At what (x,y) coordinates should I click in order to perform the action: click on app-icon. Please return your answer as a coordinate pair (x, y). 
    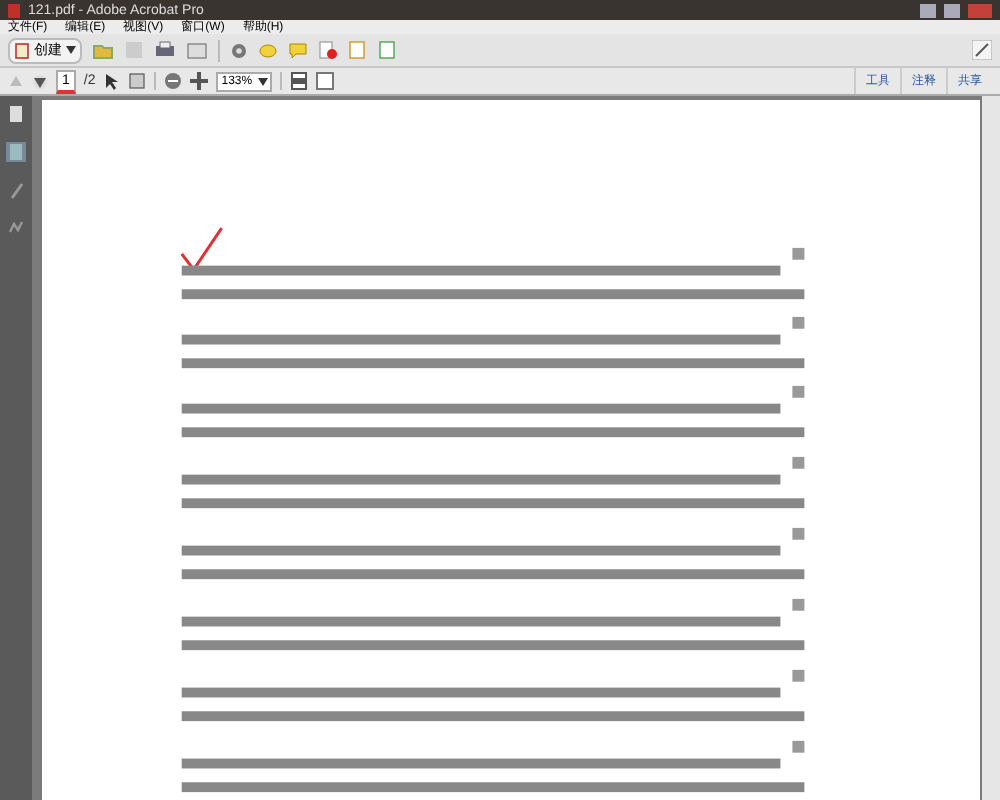
    Looking at the image, I should click on (14, 10).